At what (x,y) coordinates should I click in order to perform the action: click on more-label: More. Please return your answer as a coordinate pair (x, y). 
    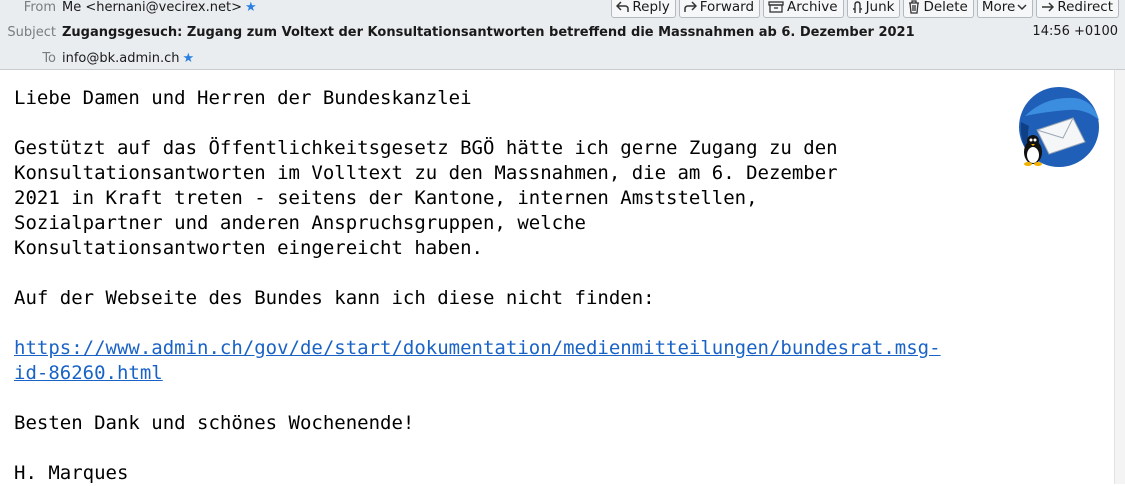
    Looking at the image, I should click on (998, 7).